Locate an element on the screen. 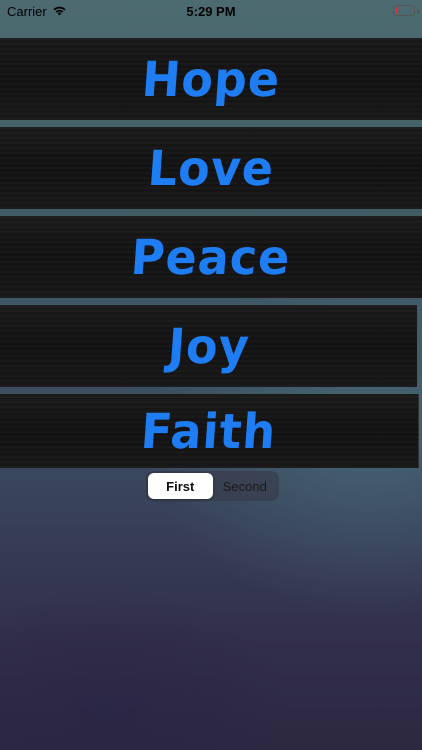  word-label: Love is located at coordinates (211, 168).